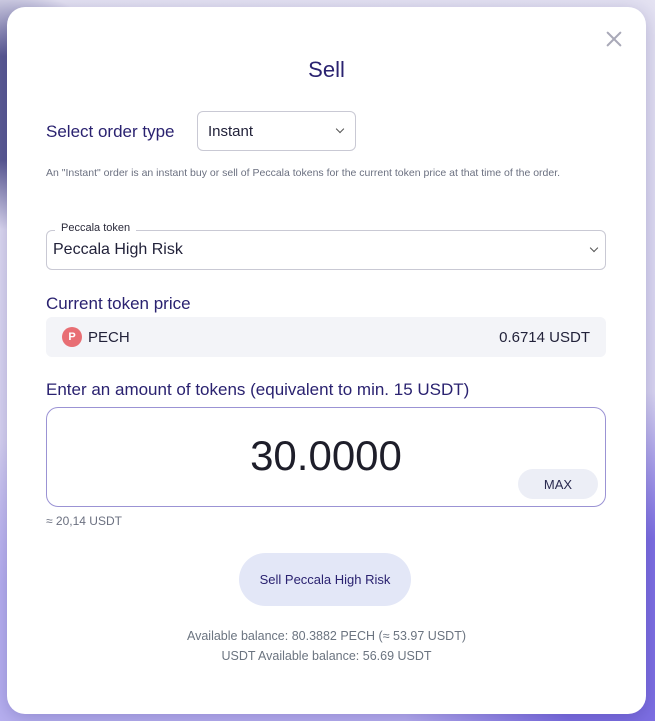 The image size is (655, 721). I want to click on close-icon, so click(614, 39).